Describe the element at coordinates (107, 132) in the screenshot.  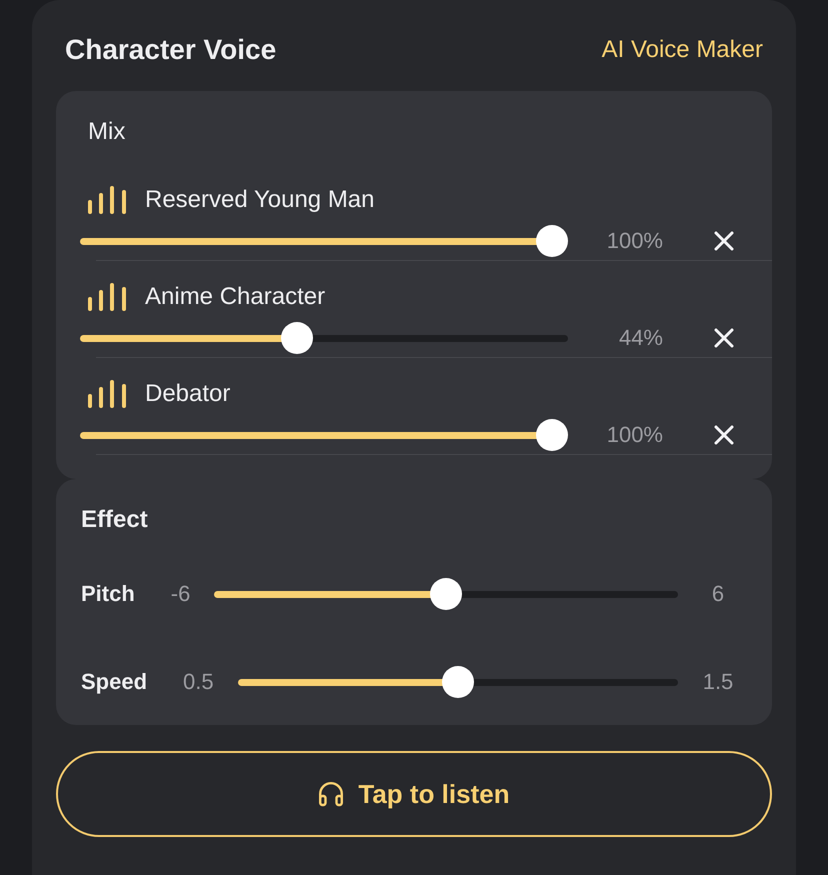
I see `section-title: Mix` at that location.